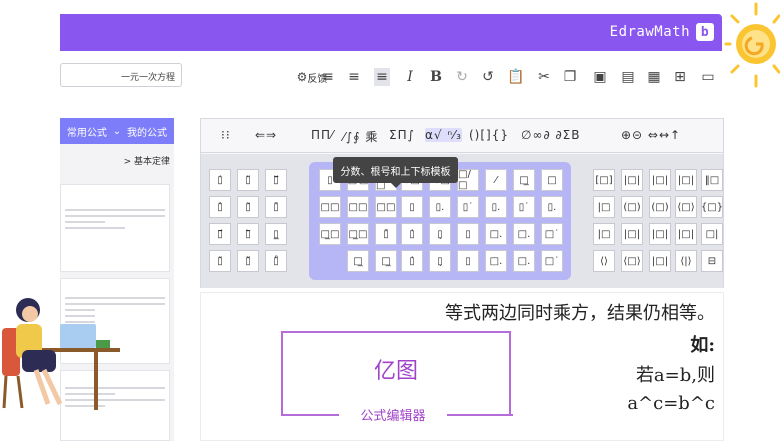 Image resolution: width=780 pixels, height=441 pixels. I want to click on formula-card, so click(115, 228).